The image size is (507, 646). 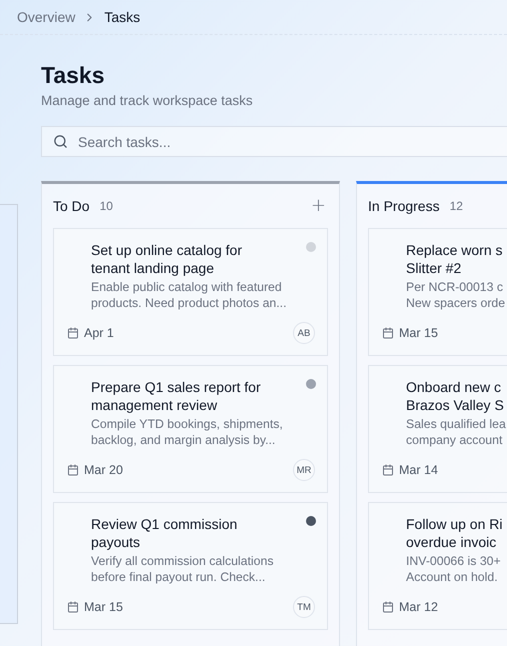 I want to click on task-title: Set up online catalog for tenant landing page, so click(x=167, y=259).